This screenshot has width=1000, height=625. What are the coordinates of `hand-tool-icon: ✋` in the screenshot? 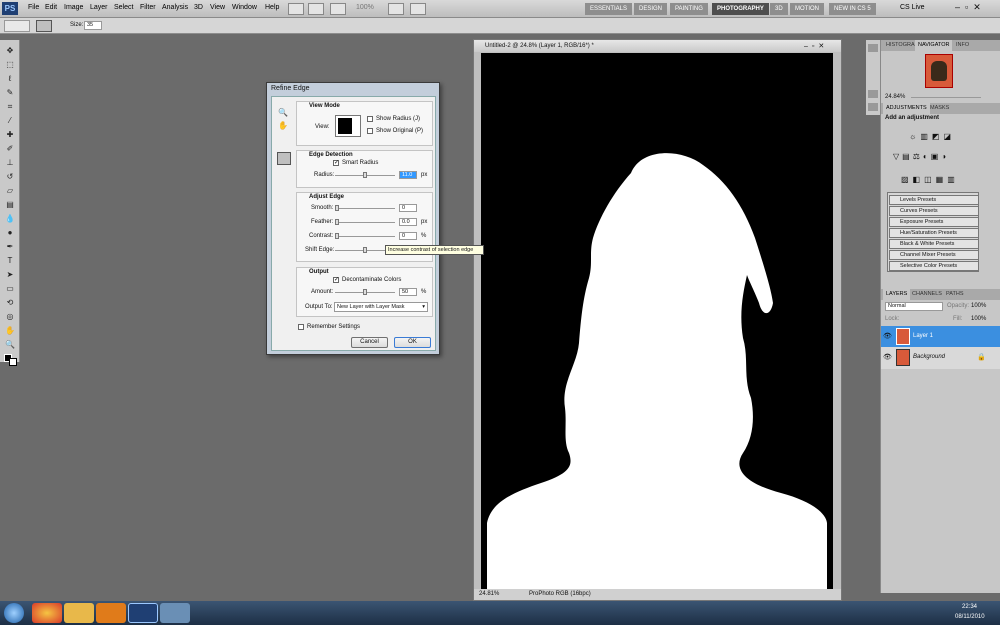 It's located at (10, 331).